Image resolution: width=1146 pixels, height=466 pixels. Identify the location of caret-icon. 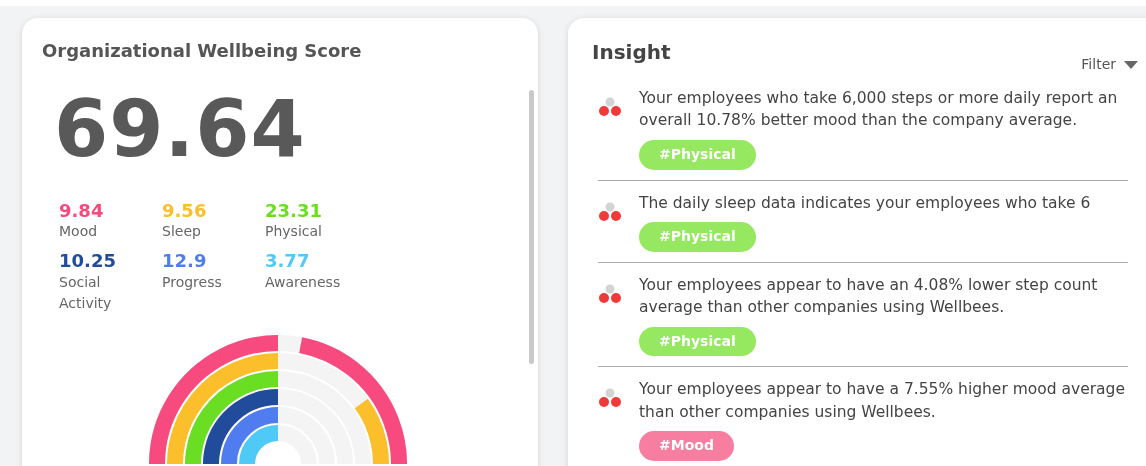
(1131, 64).